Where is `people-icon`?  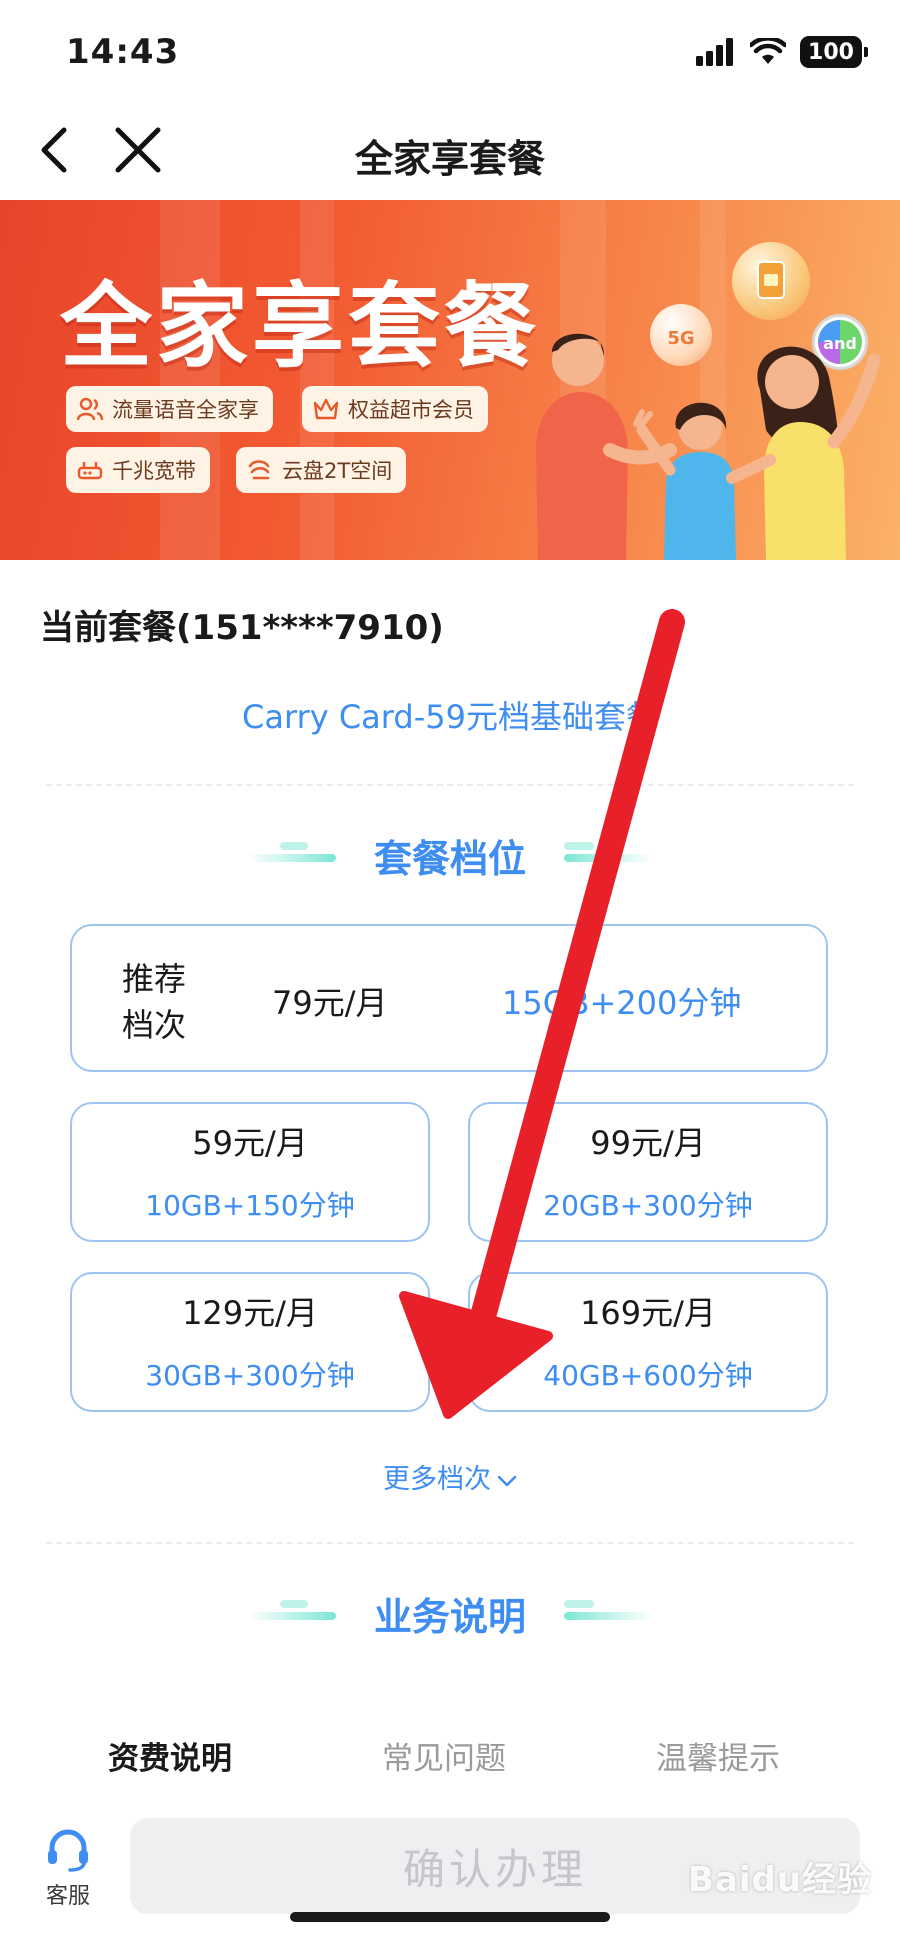 people-icon is located at coordinates (90, 409).